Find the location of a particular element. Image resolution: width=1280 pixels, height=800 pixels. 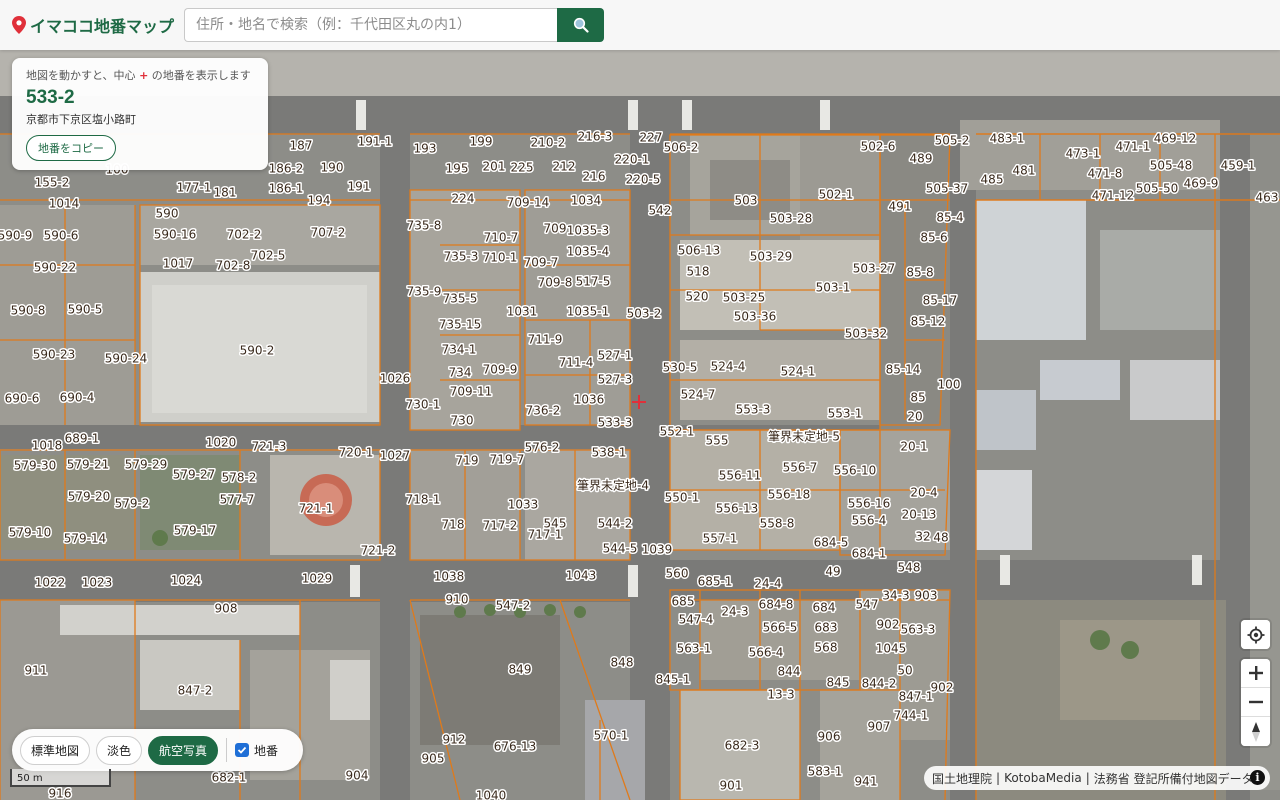

parcel-label: 556-10 is located at coordinates (855, 471).